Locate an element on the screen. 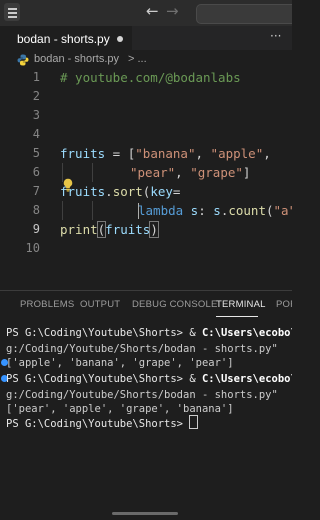 The image size is (320, 520). title-bar: ← → is located at coordinates (146, 13).